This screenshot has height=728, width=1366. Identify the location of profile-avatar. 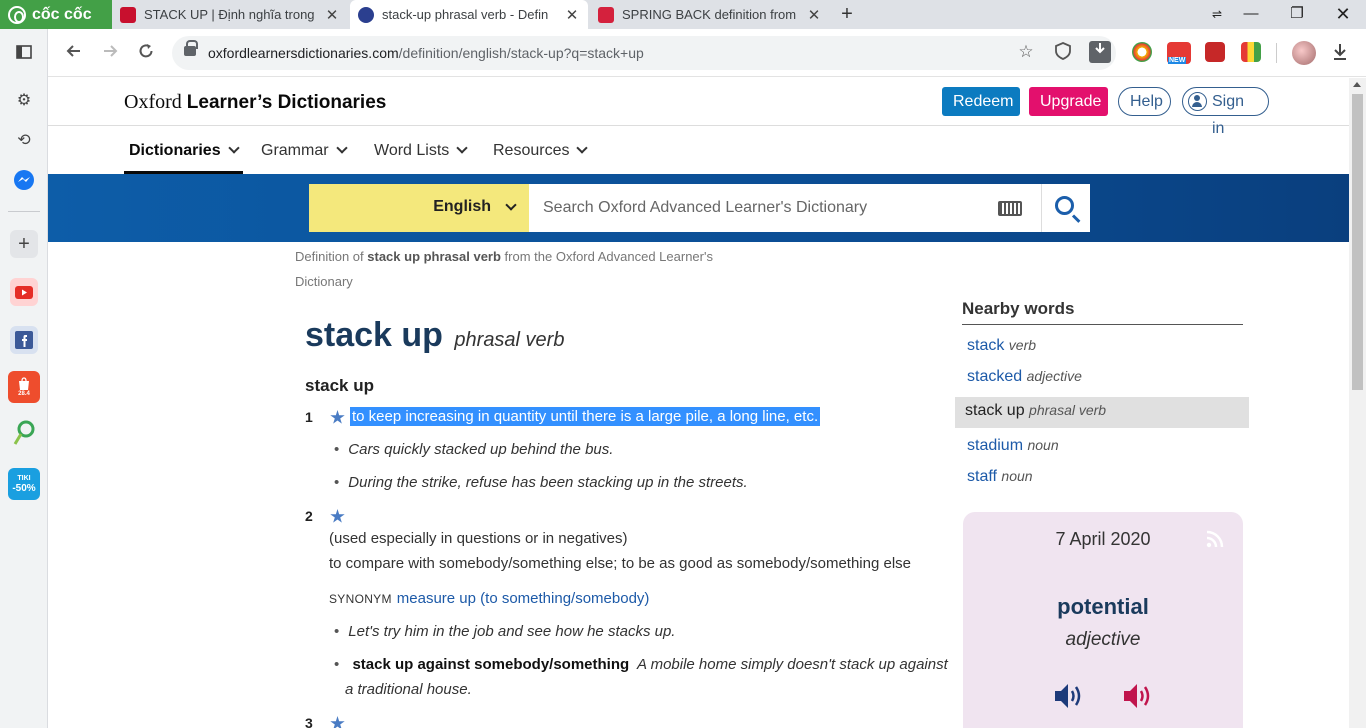
(1304, 53).